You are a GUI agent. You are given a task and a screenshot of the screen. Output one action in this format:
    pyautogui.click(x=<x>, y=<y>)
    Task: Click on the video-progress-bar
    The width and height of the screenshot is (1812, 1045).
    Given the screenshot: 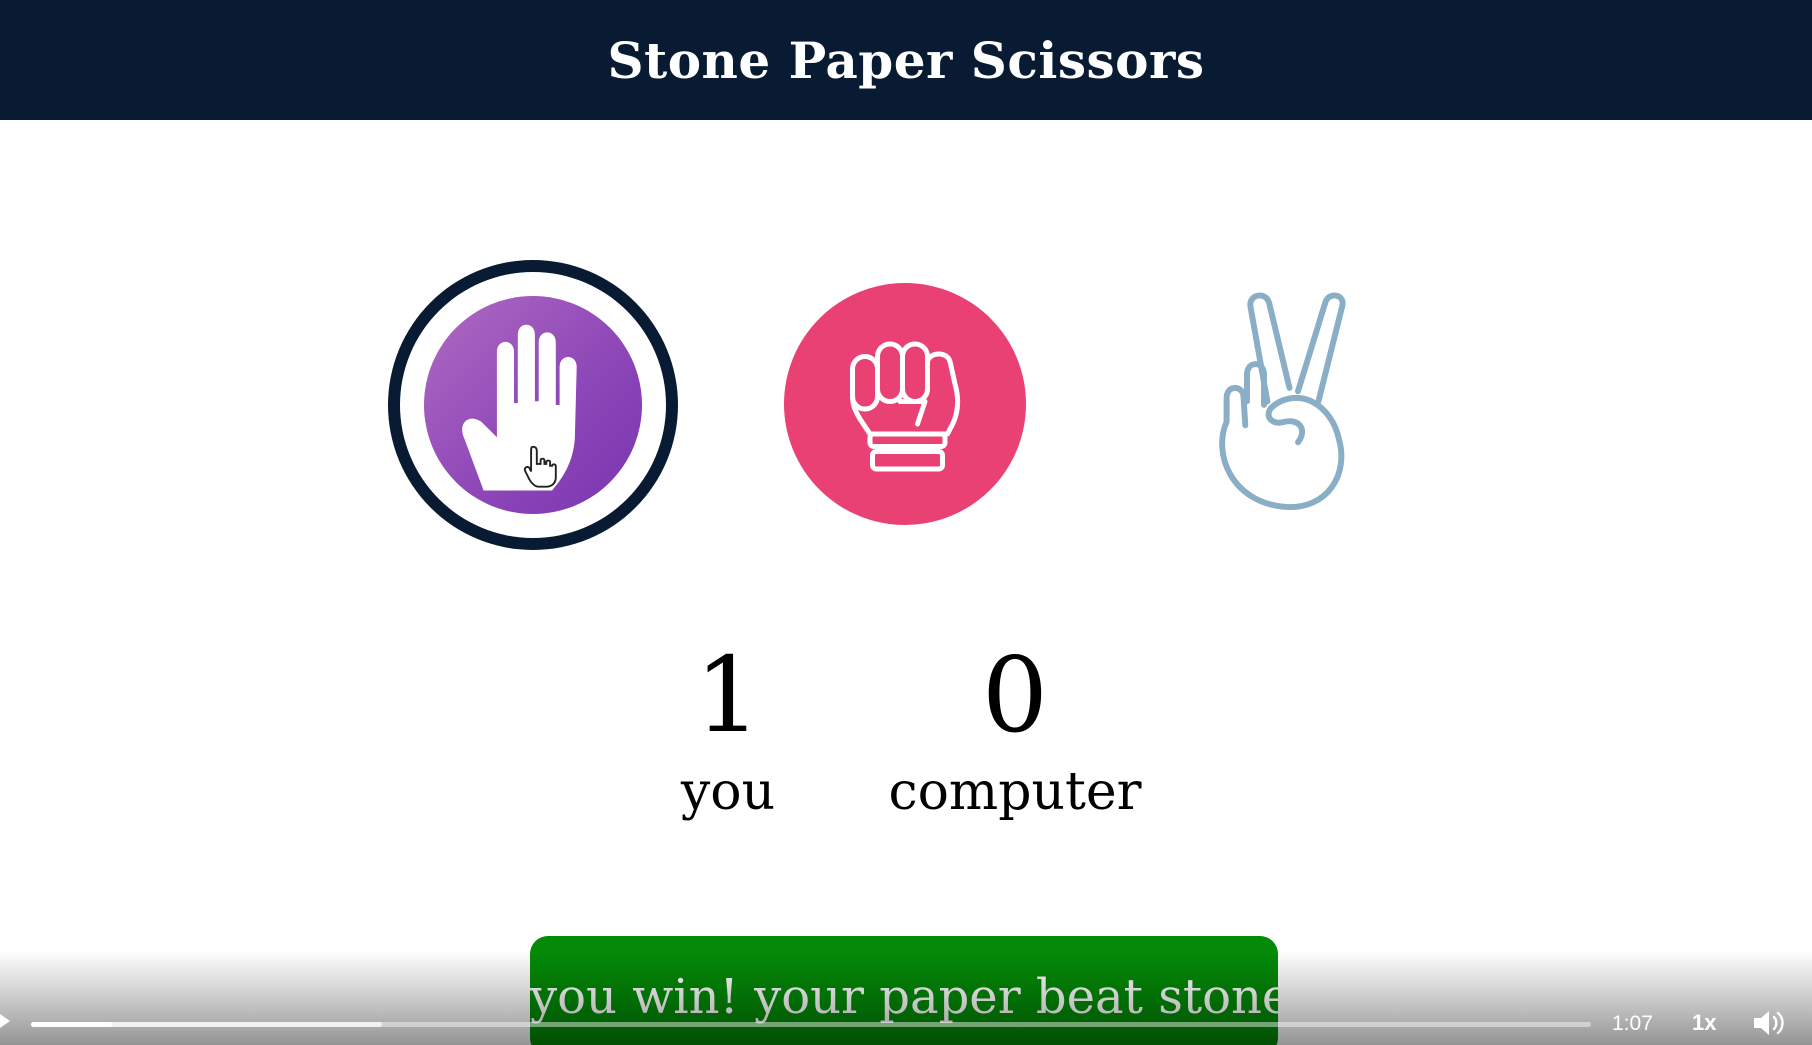 What is the action you would take?
    pyautogui.click(x=811, y=1024)
    